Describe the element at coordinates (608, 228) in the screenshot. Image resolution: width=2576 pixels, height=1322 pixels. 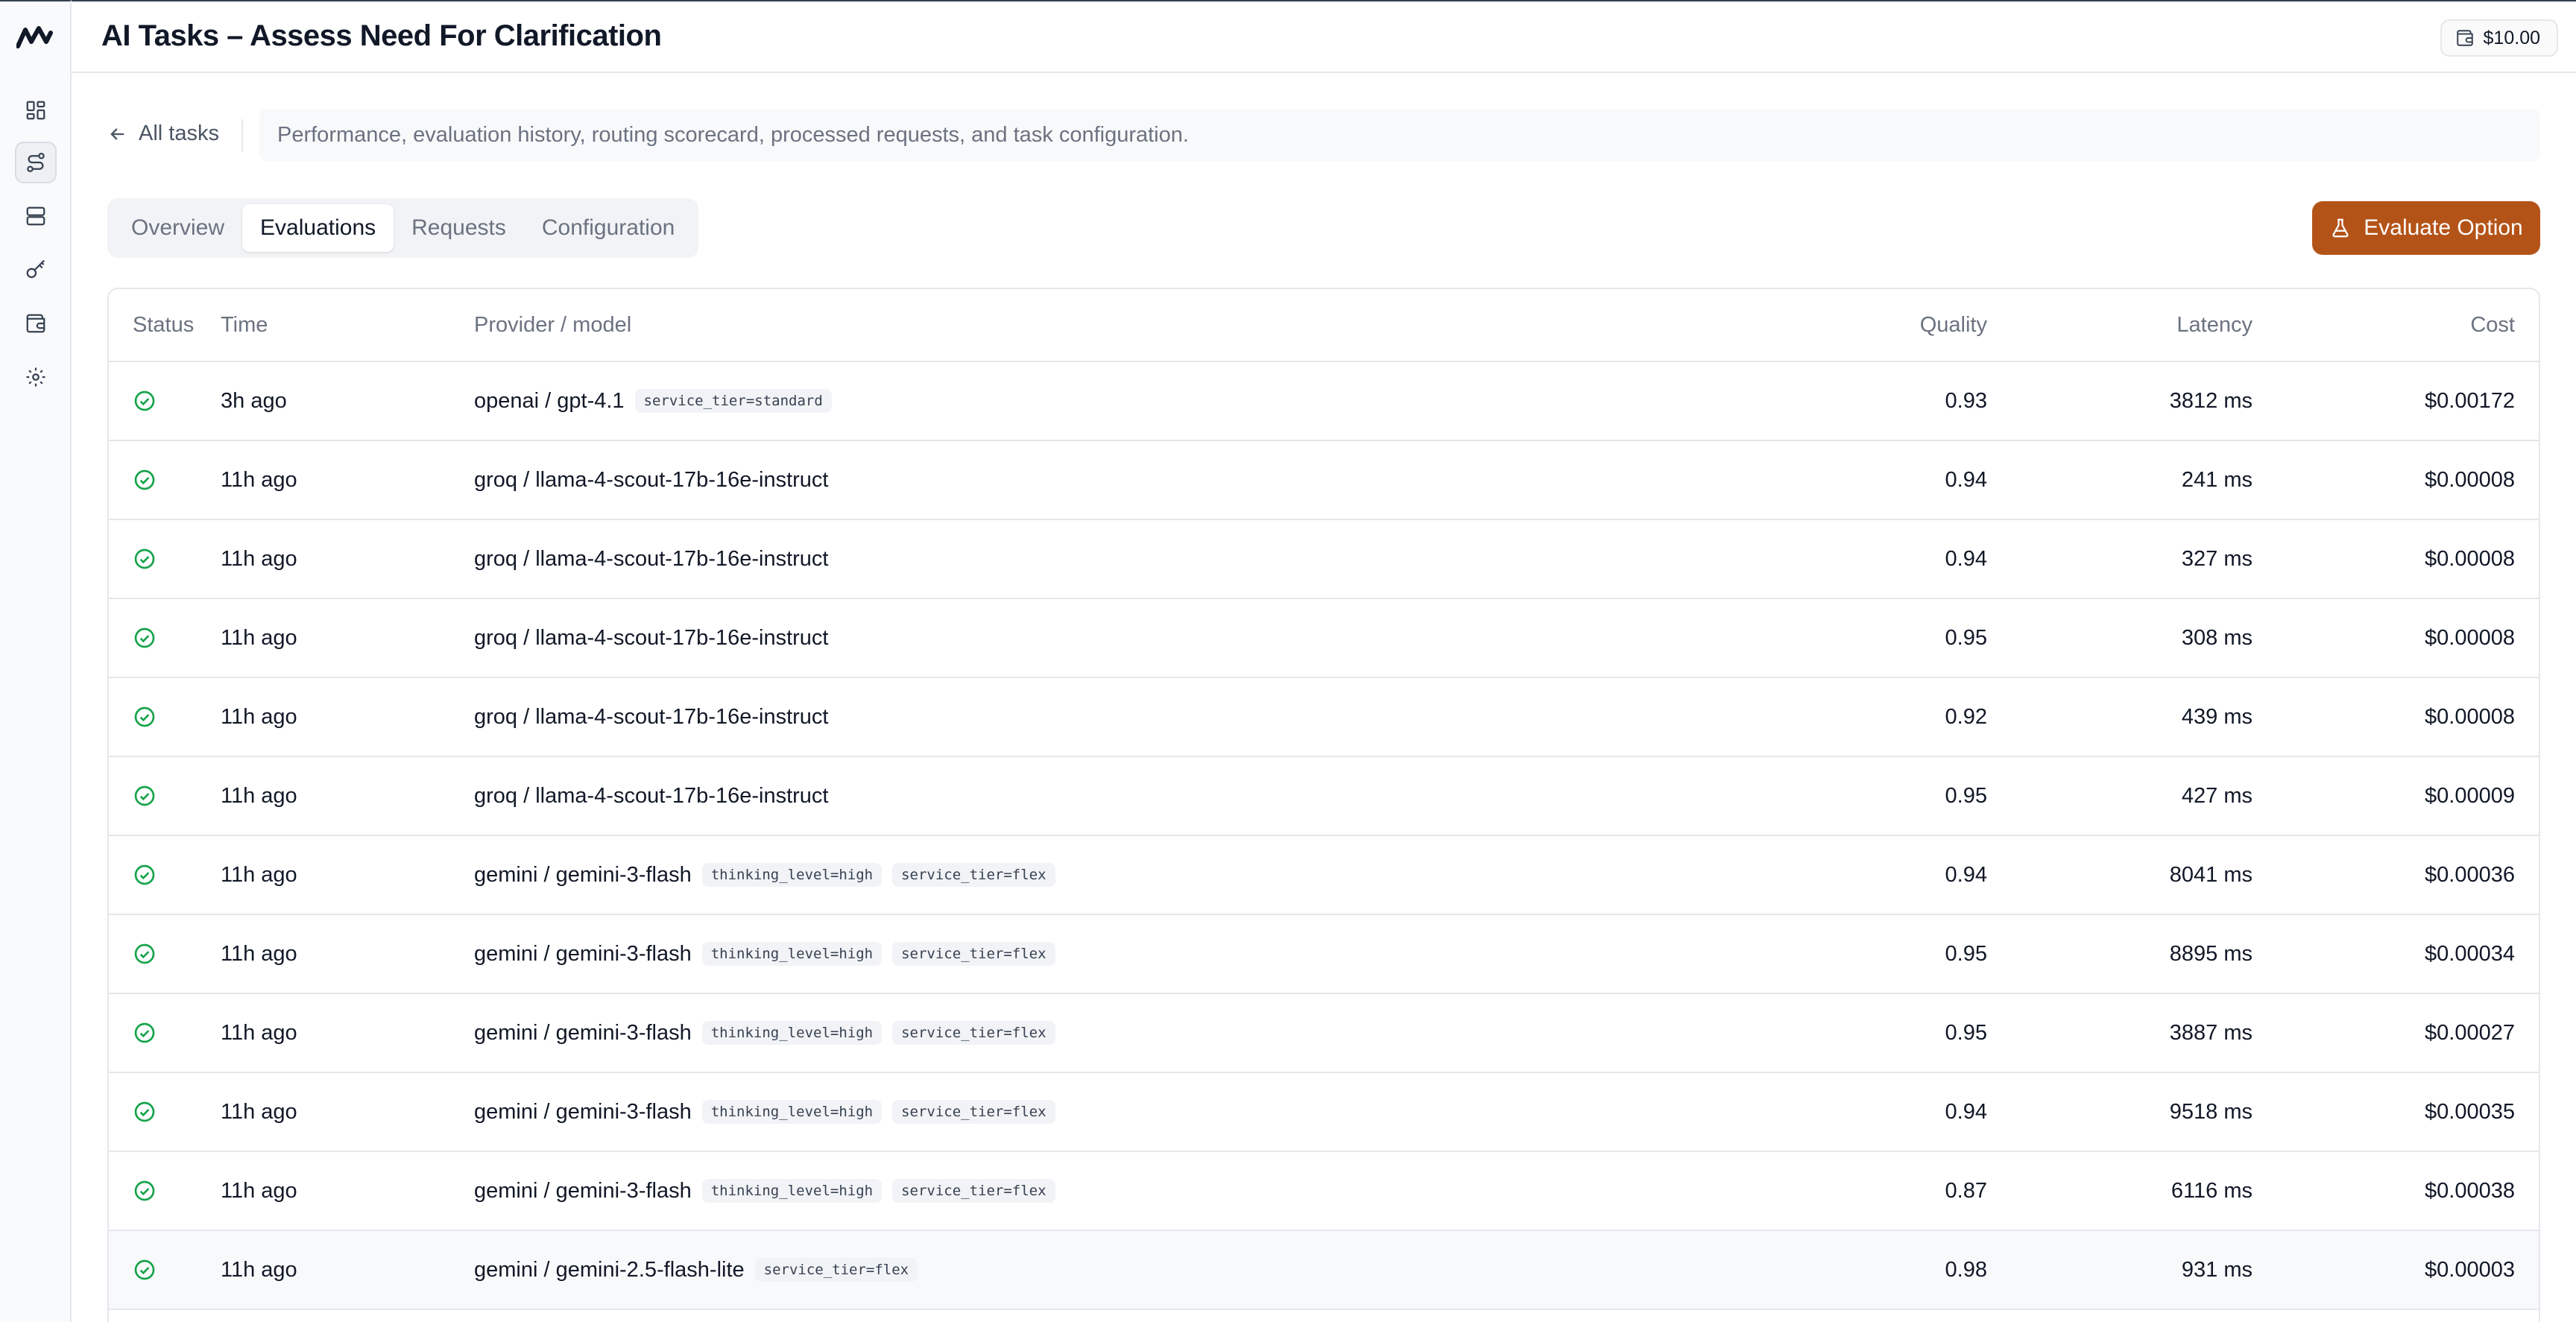
I see `tab-configuration: Configuration` at that location.